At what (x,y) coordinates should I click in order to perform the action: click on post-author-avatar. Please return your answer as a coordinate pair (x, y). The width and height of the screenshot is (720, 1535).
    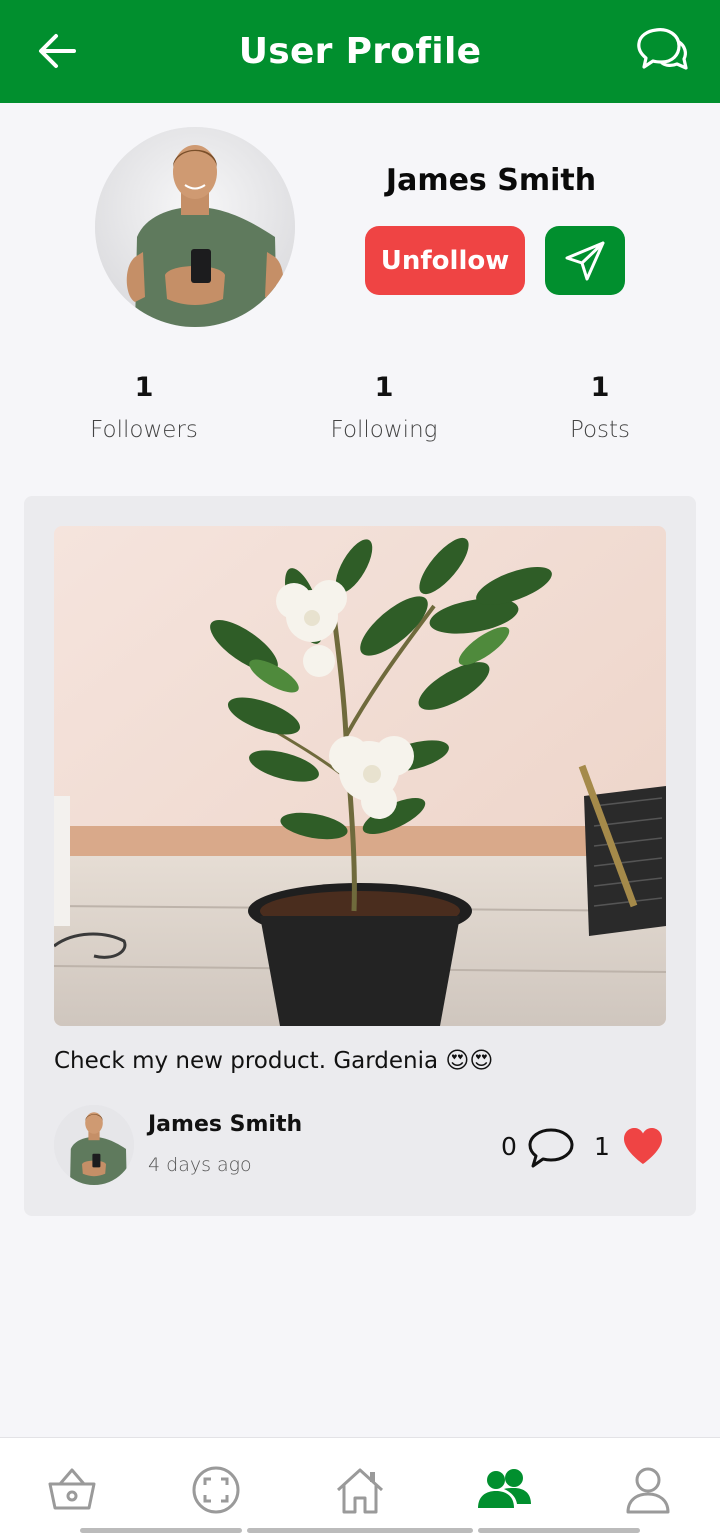
    Looking at the image, I should click on (94, 1145).